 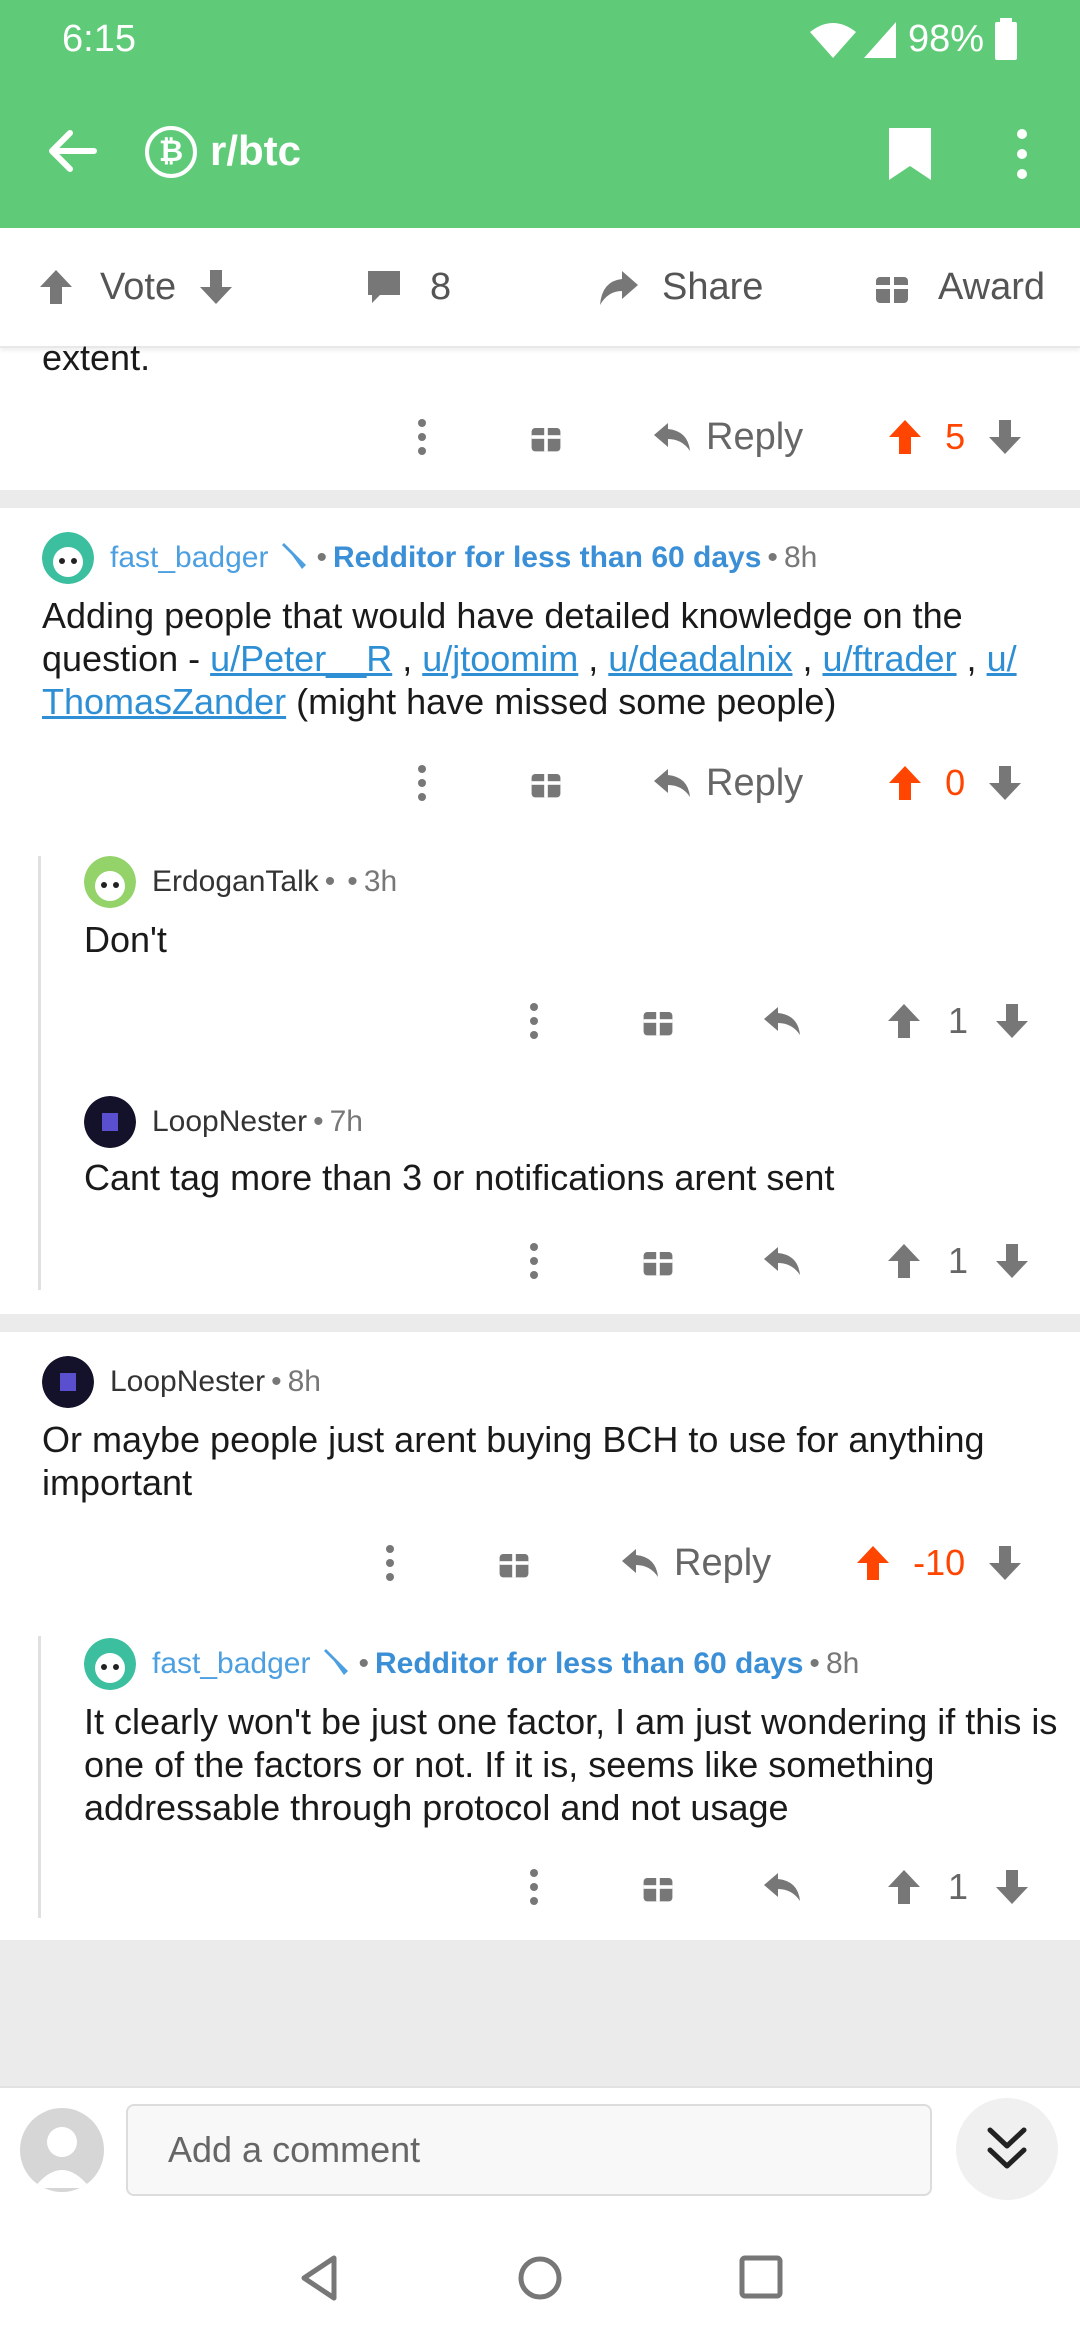 I want to click on status-time: 6:15, so click(x=99, y=39).